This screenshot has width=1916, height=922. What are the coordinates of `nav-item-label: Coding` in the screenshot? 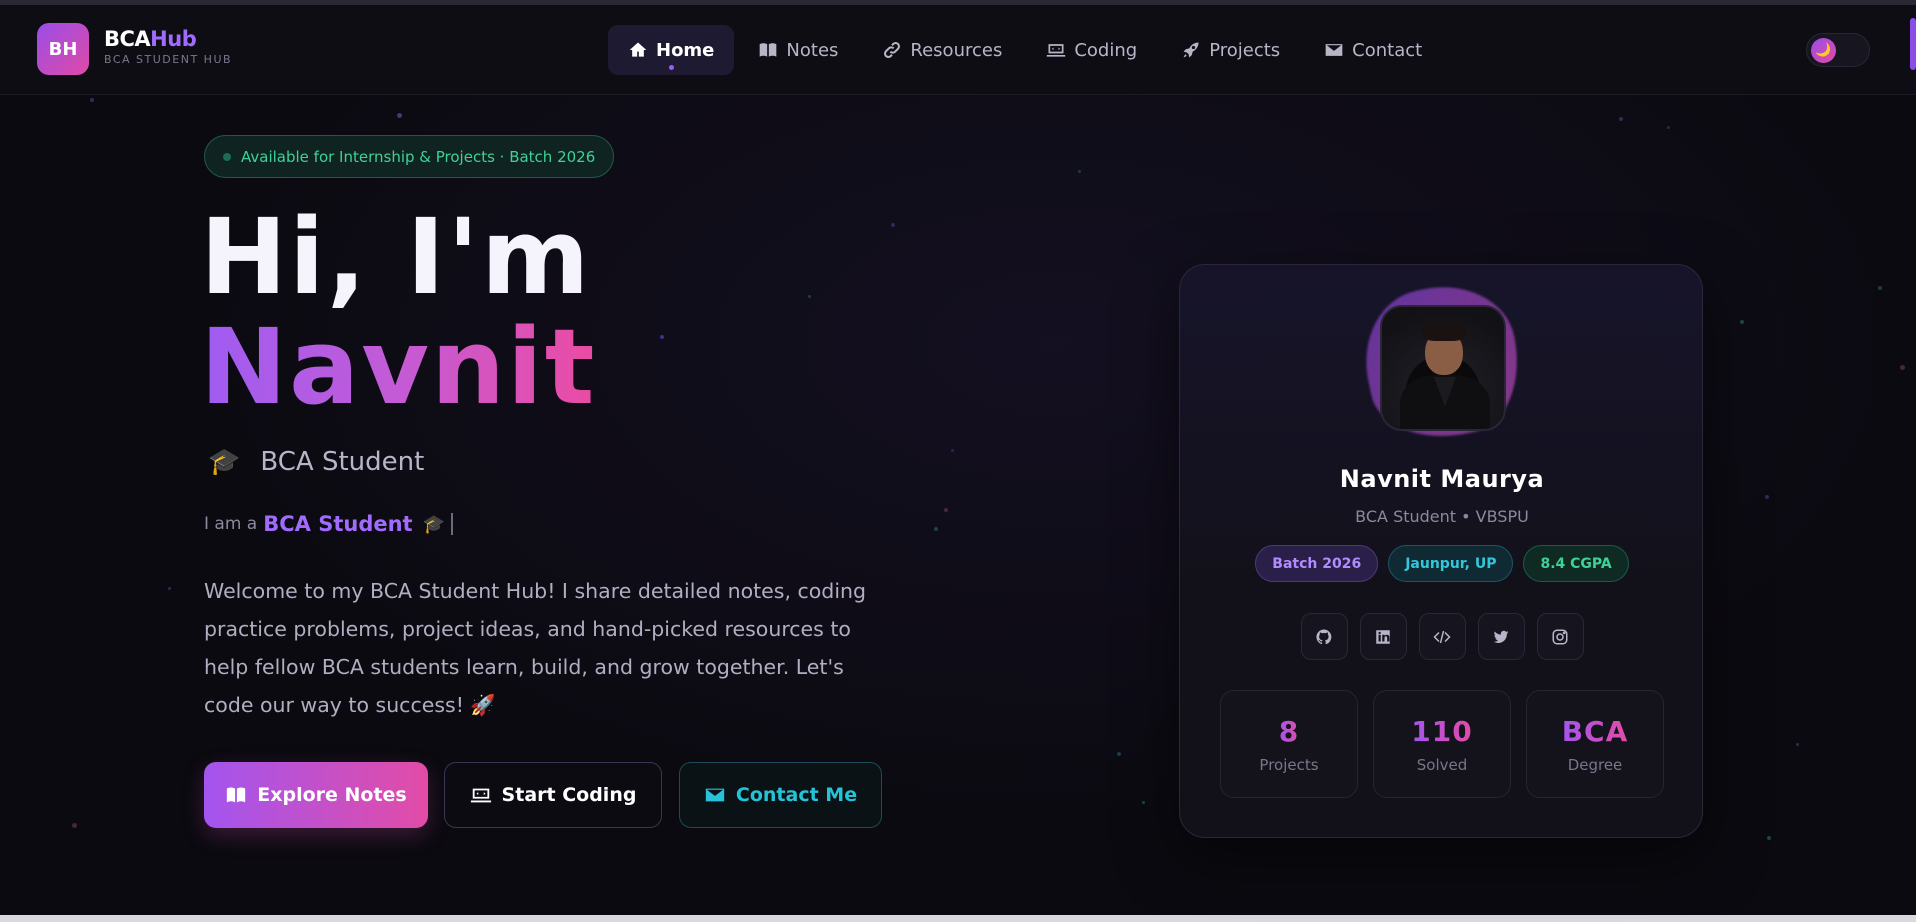 It's located at (1106, 50).